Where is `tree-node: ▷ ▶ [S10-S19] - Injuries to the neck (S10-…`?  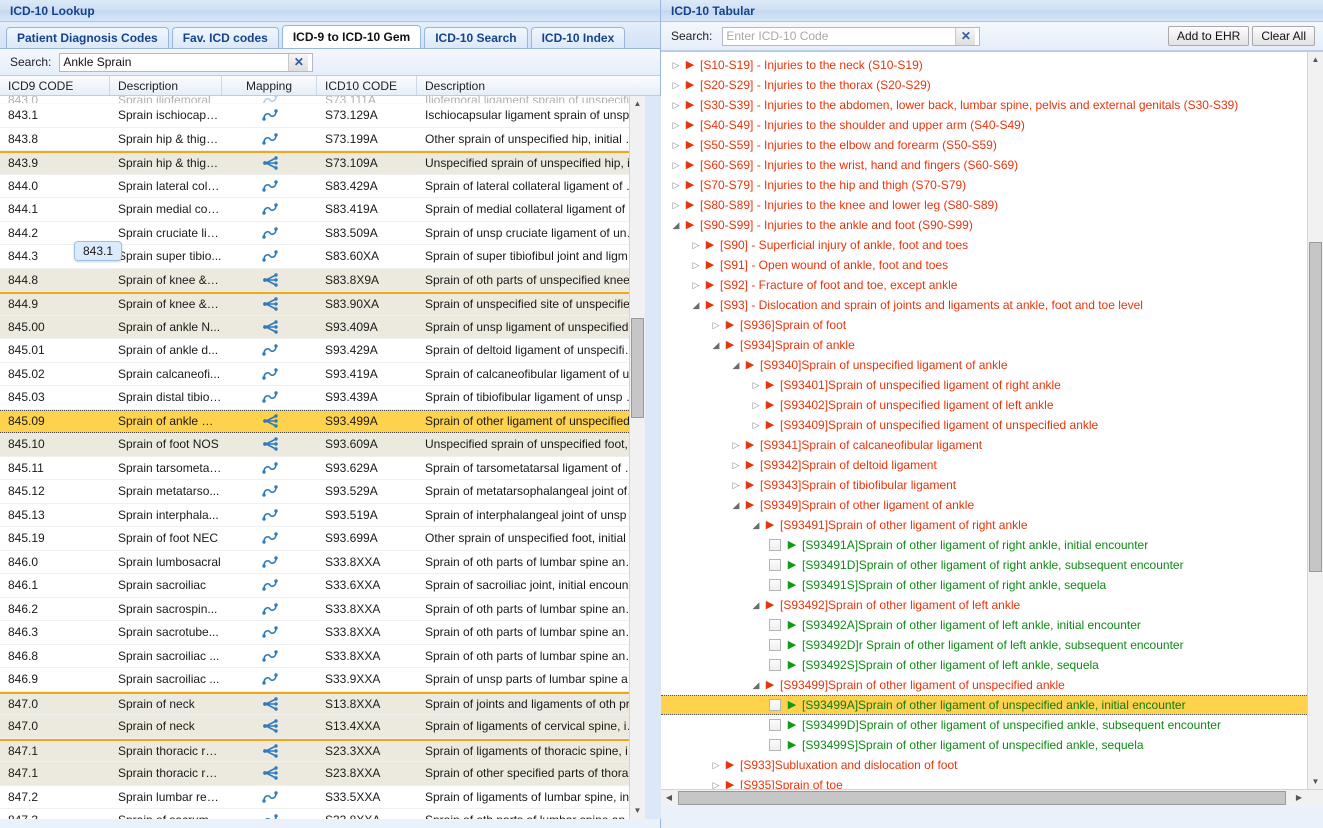 tree-node: ▷ ▶ [S10-S19] - Injuries to the neck (S10-… is located at coordinates (992, 65).